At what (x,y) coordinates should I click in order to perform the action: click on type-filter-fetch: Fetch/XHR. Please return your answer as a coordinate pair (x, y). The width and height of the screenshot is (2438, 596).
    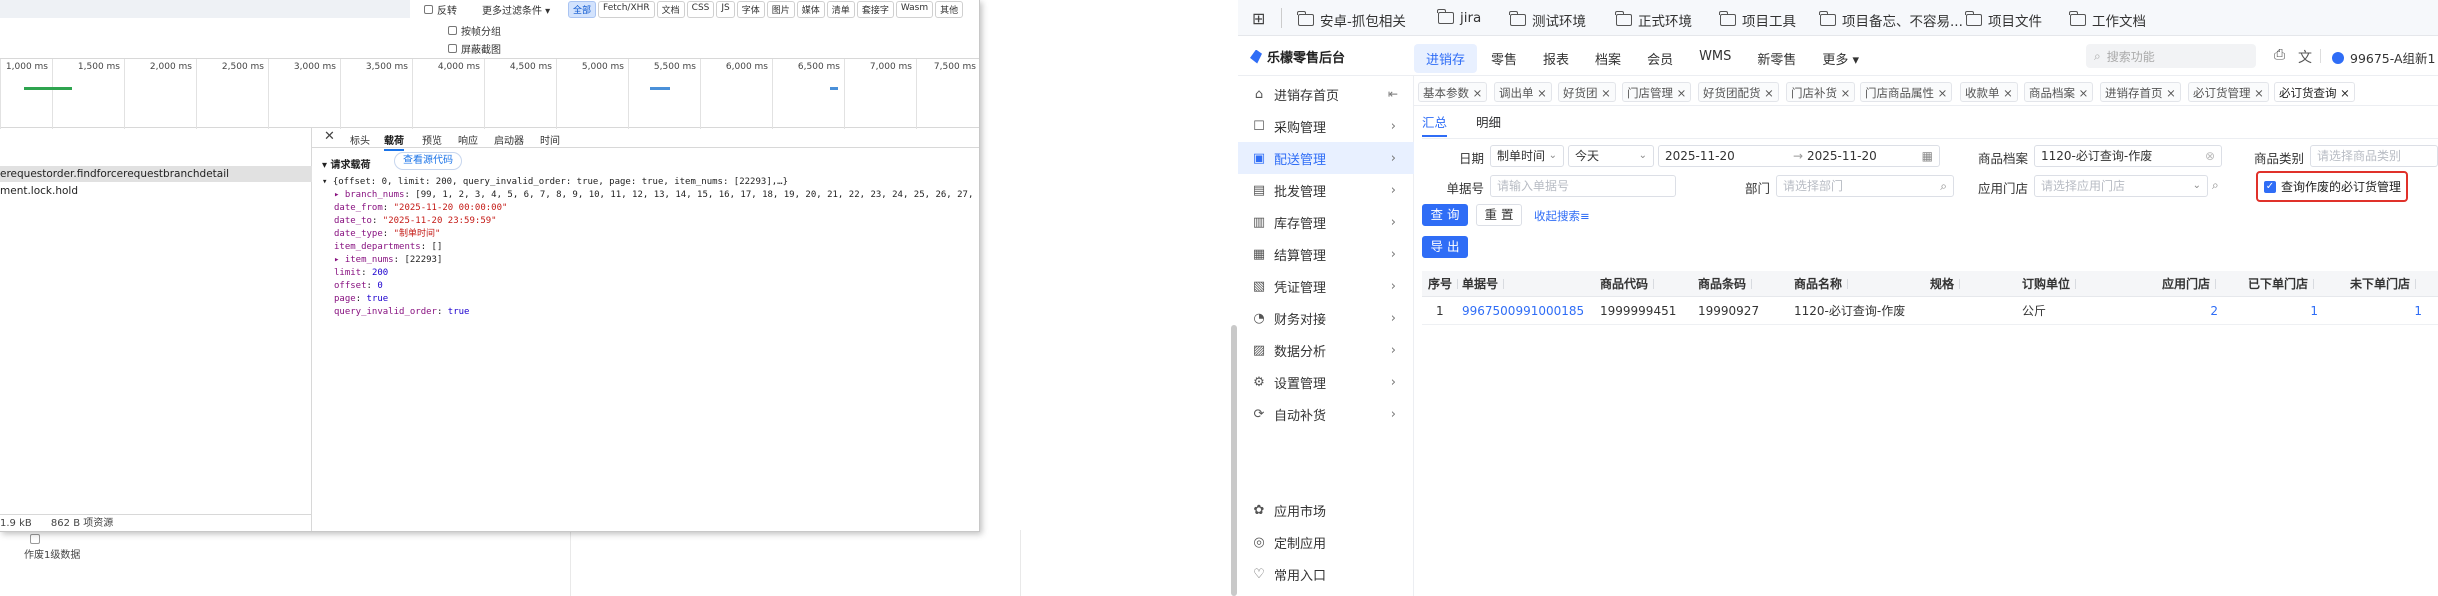
    Looking at the image, I should click on (626, 9).